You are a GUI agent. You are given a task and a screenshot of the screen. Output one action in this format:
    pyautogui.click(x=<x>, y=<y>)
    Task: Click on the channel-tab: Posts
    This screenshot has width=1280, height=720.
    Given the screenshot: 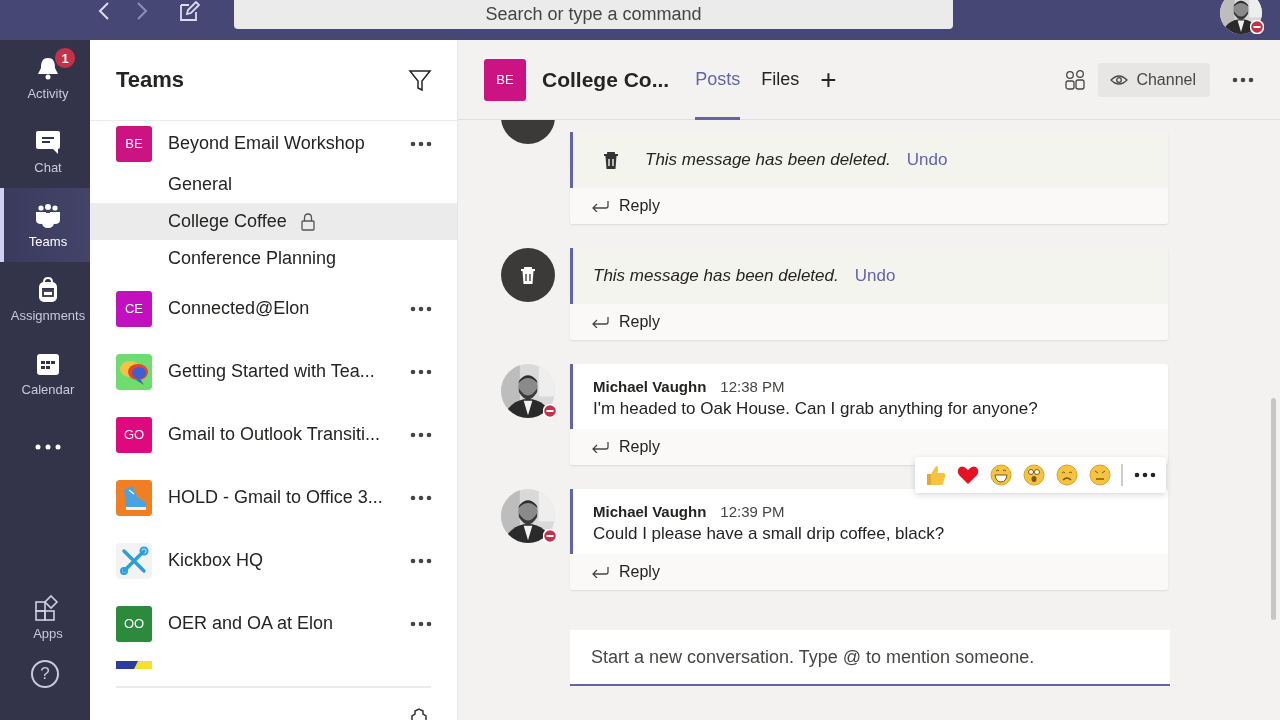 What is the action you would take?
    pyautogui.click(x=718, y=80)
    